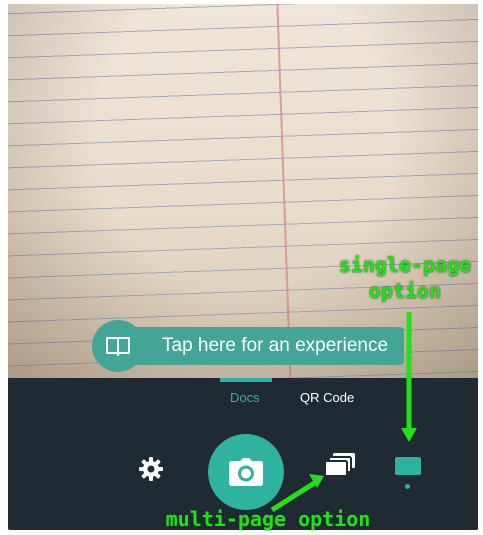  I want to click on shutter-button, so click(246, 472).